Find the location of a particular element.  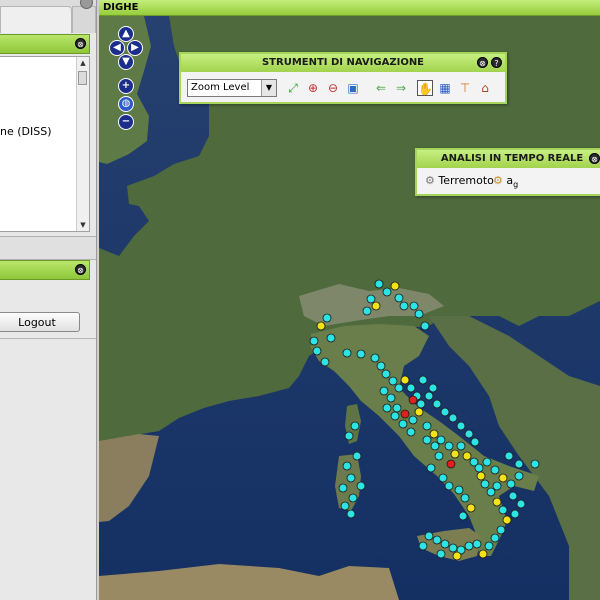

minimize-icon: ⊗ is located at coordinates (482, 62).